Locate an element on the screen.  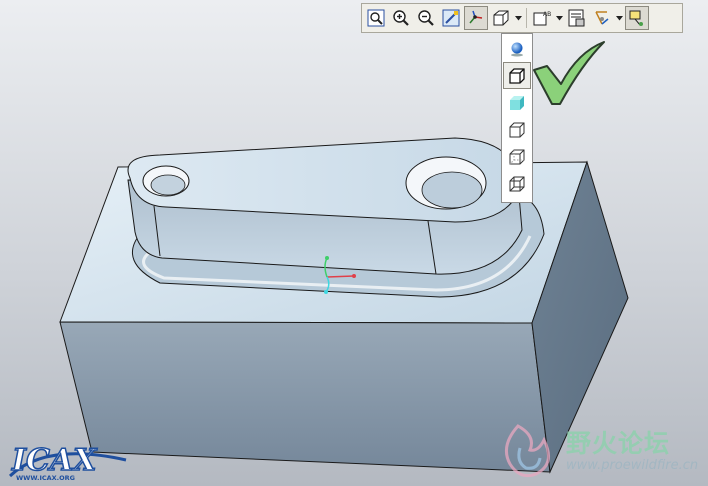
proewildfire-watermark: 野火论坛 www.proewildfire.cn is located at coordinates (600, 450).